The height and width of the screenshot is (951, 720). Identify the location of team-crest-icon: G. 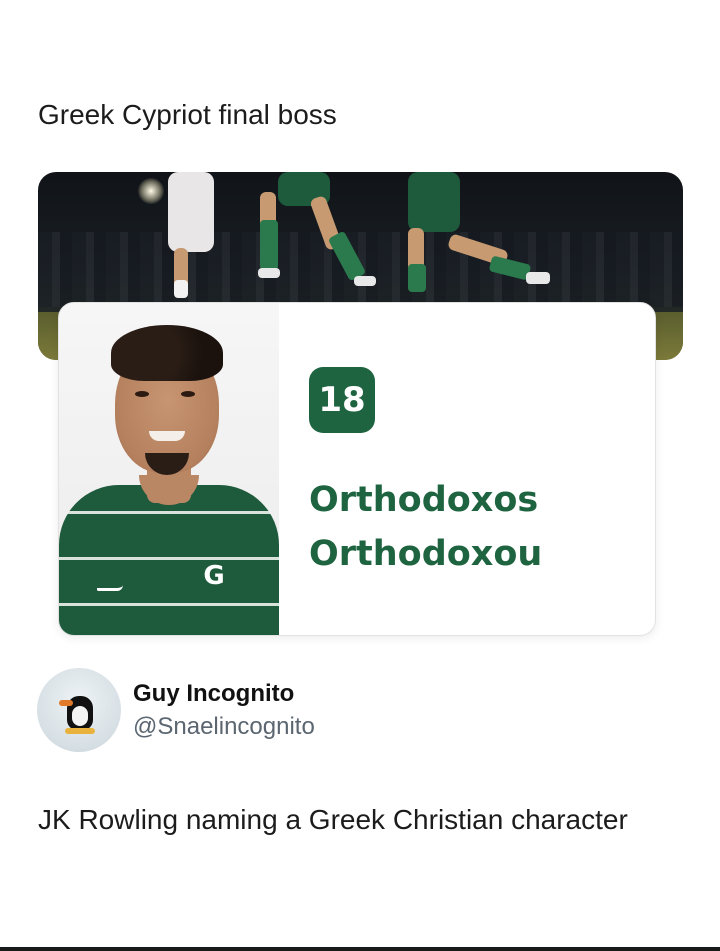
(214, 576).